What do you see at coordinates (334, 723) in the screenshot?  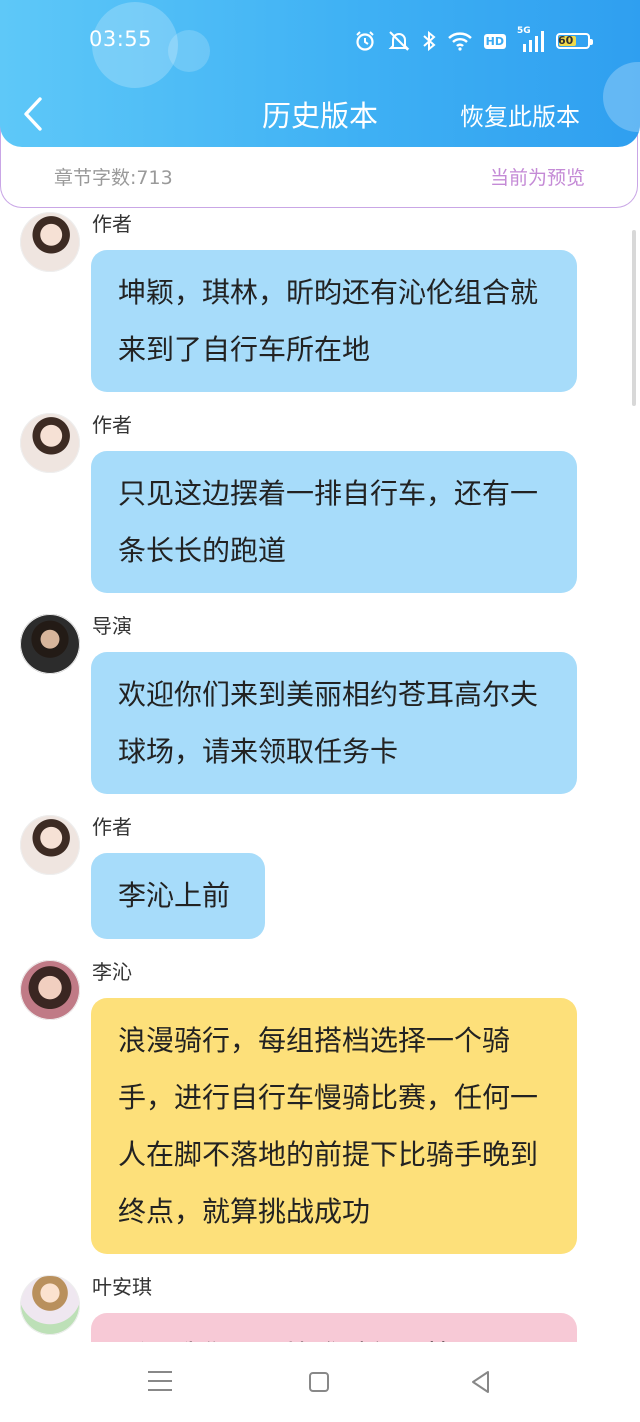 I see `message-bubble: 欢迎你们来到美丽相约苍耳高尔夫球场，请来领取任务卡` at bounding box center [334, 723].